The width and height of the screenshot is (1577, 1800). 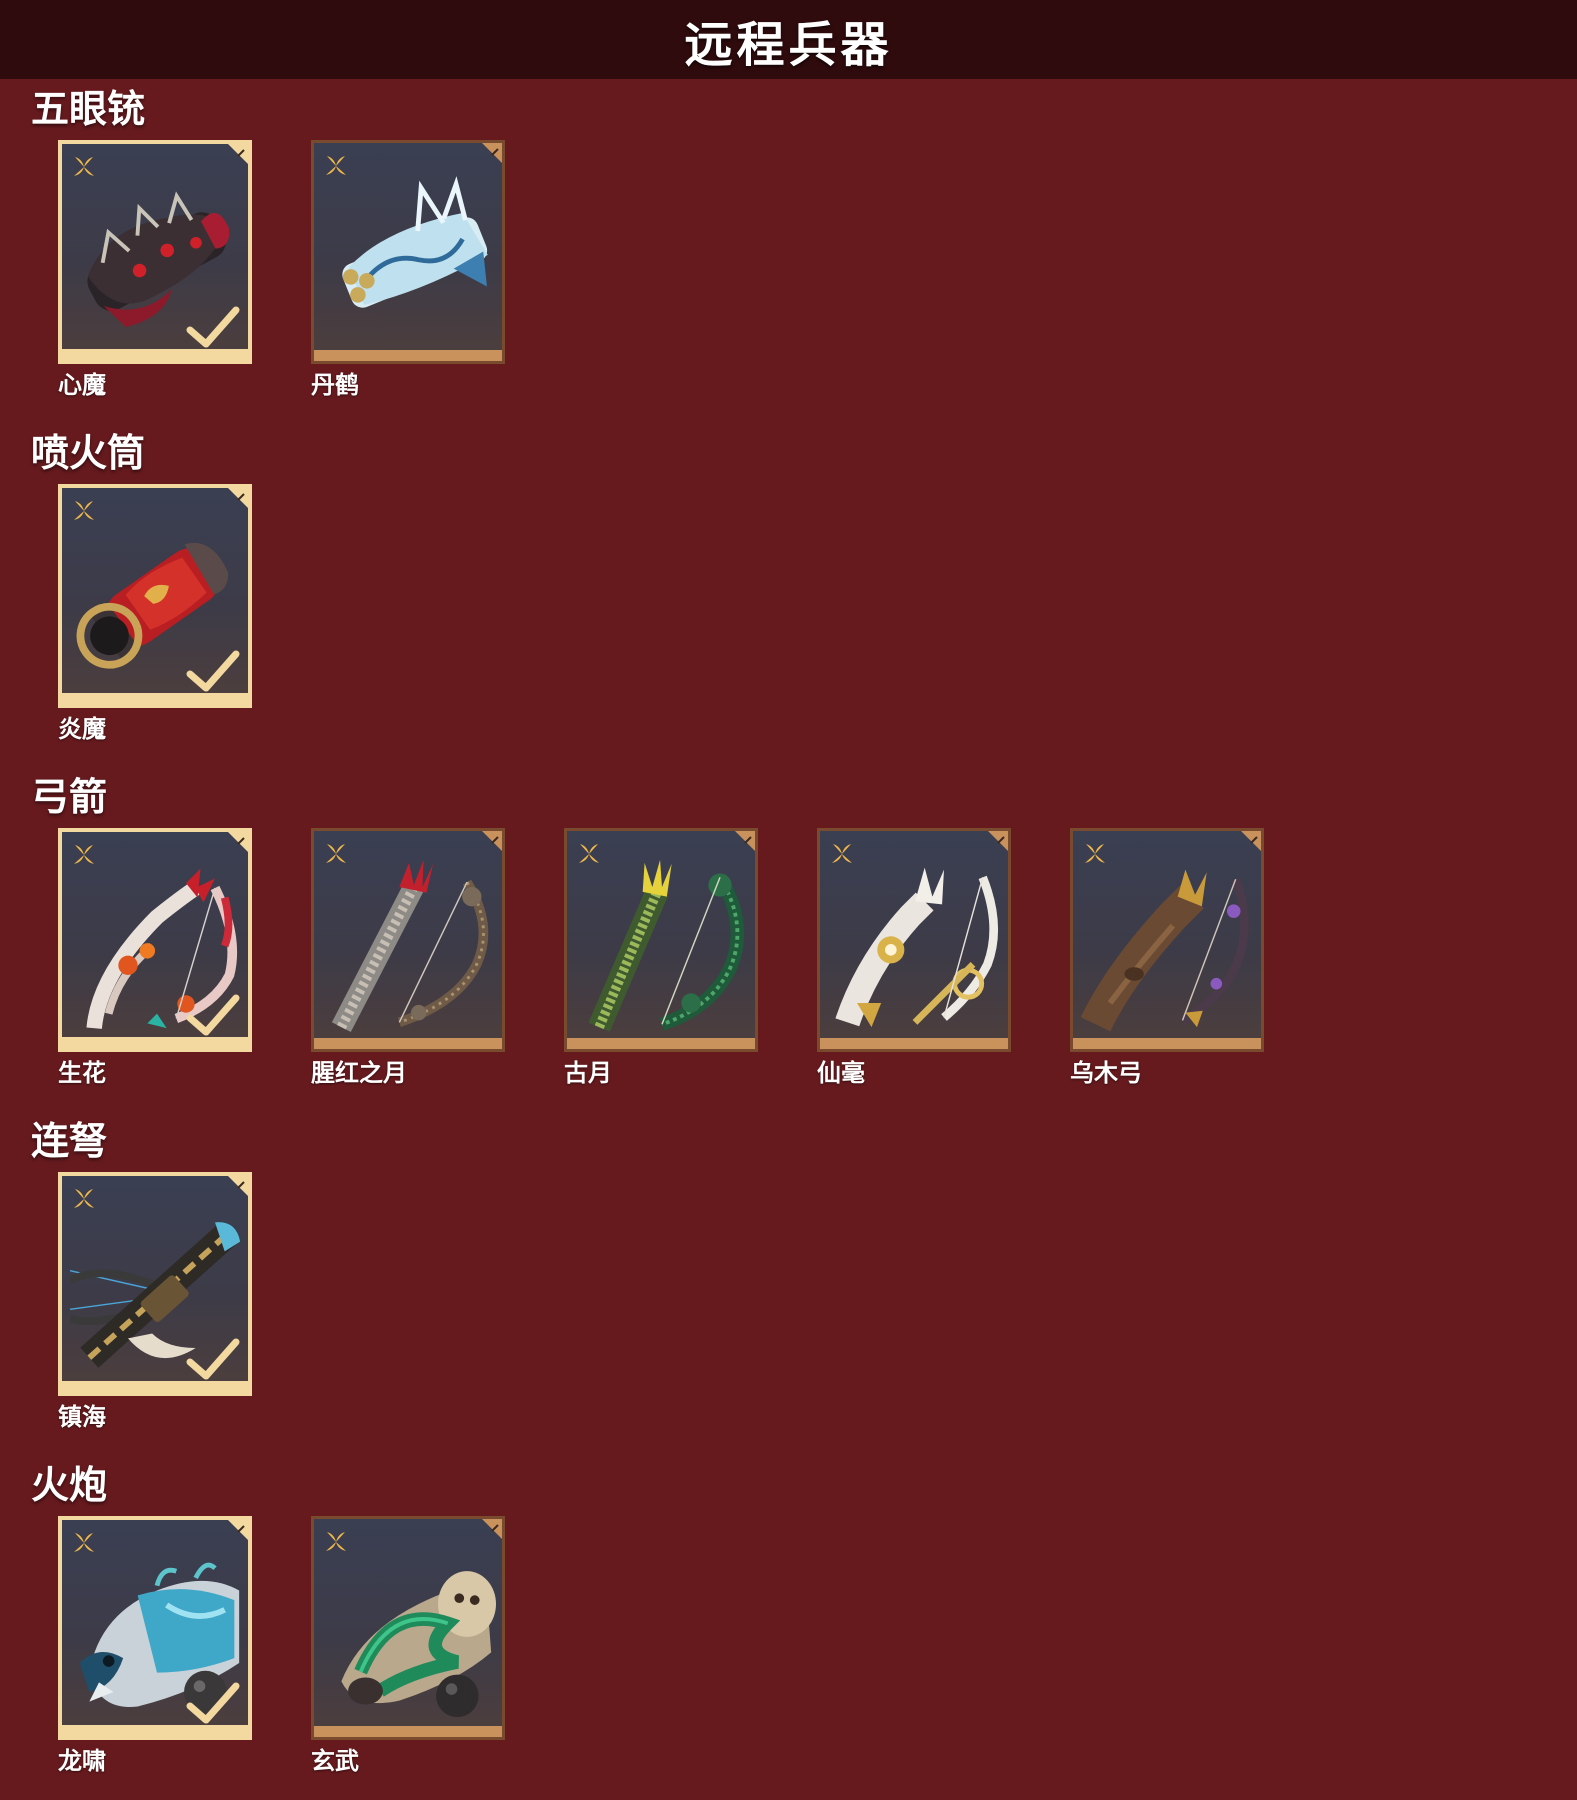 What do you see at coordinates (88, 109) in the screenshot?
I see `section-title: 五眼铳` at bounding box center [88, 109].